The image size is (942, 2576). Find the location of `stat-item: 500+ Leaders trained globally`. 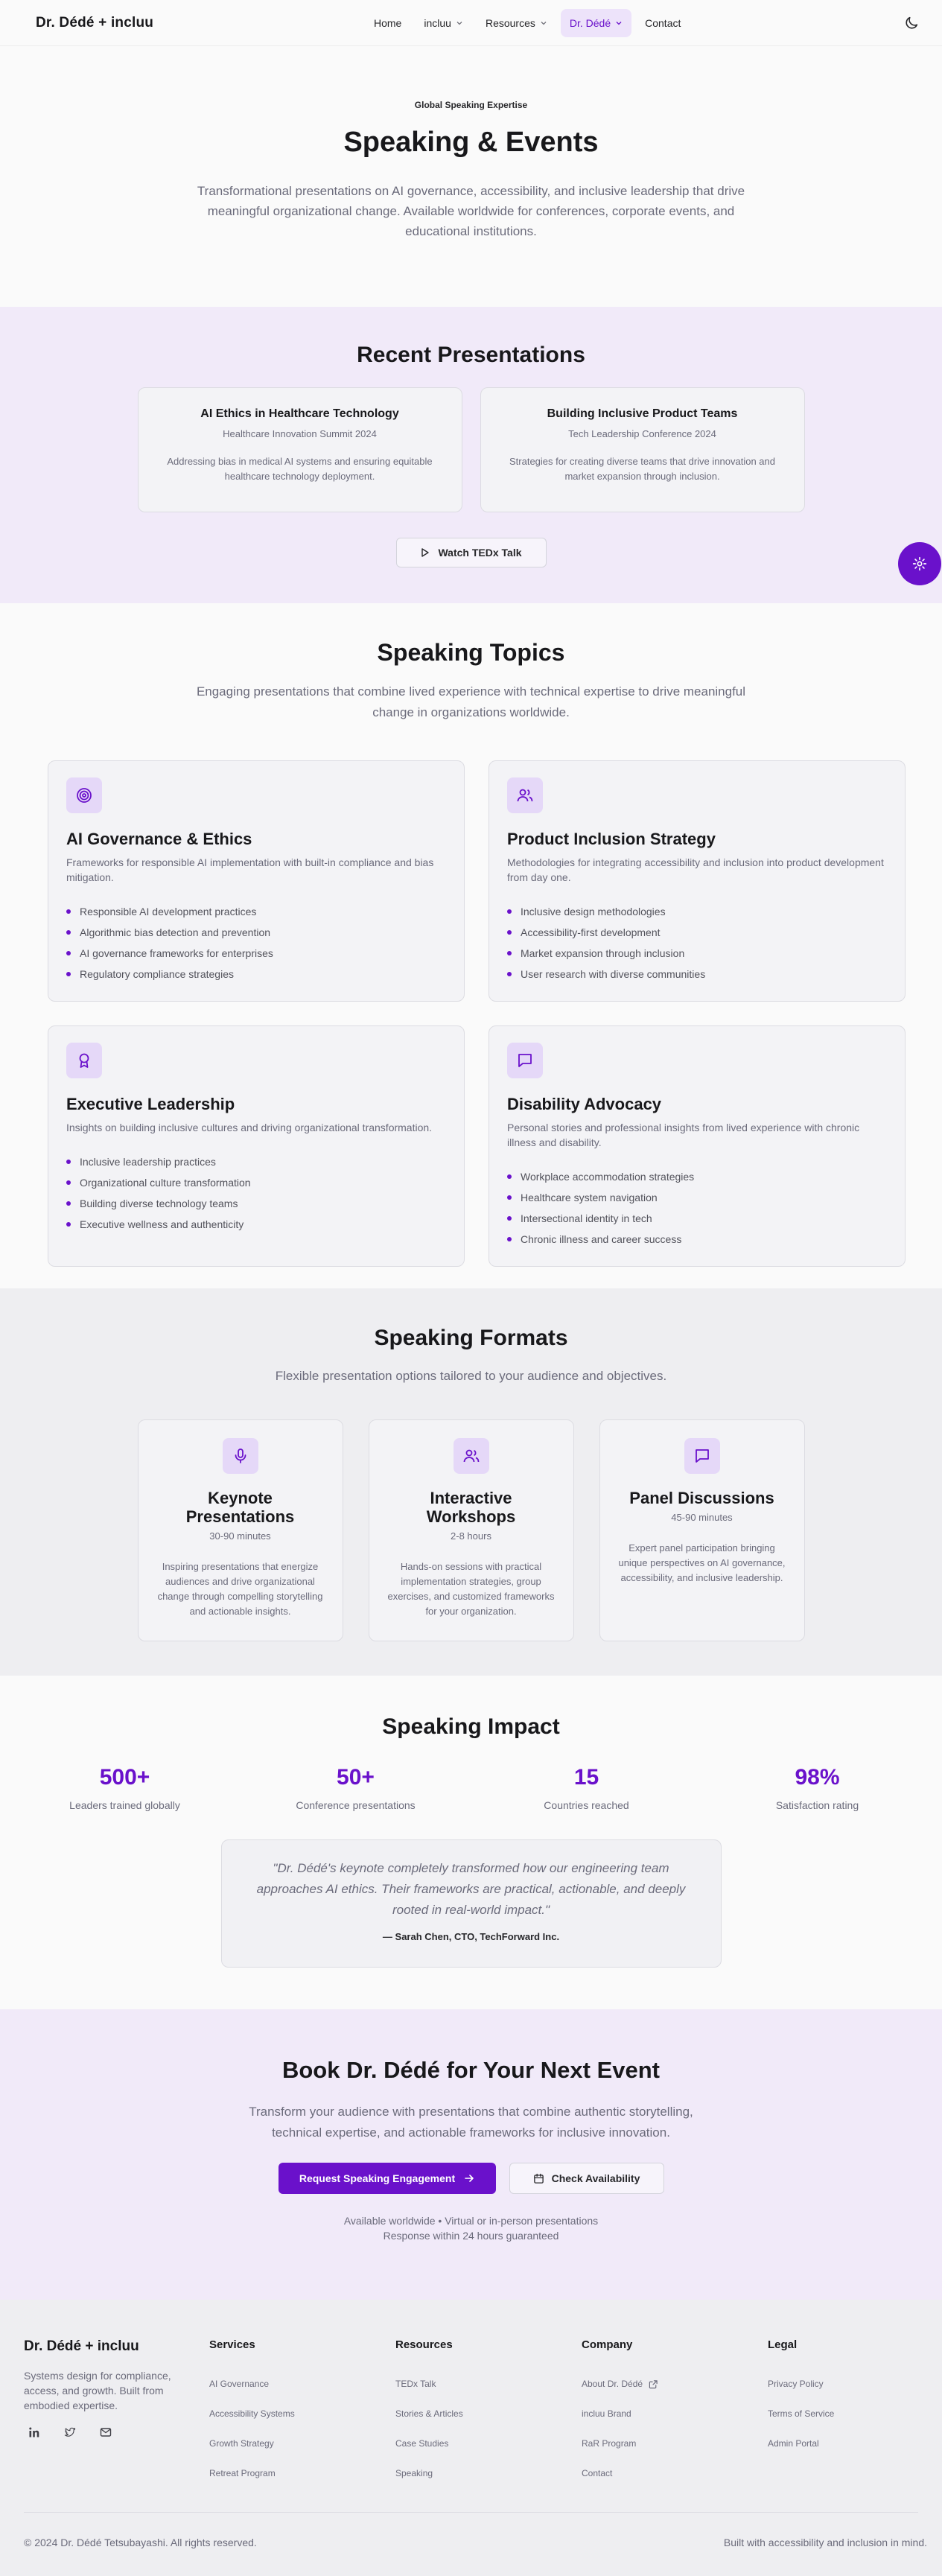

stat-item: 500+ Leaders trained globally is located at coordinates (125, 1788).